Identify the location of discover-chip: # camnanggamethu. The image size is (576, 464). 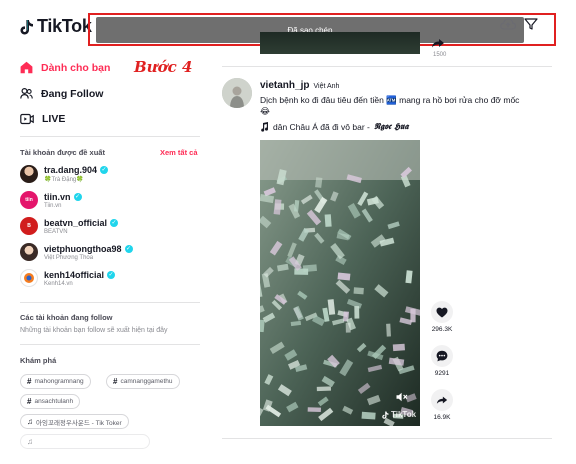
(143, 381).